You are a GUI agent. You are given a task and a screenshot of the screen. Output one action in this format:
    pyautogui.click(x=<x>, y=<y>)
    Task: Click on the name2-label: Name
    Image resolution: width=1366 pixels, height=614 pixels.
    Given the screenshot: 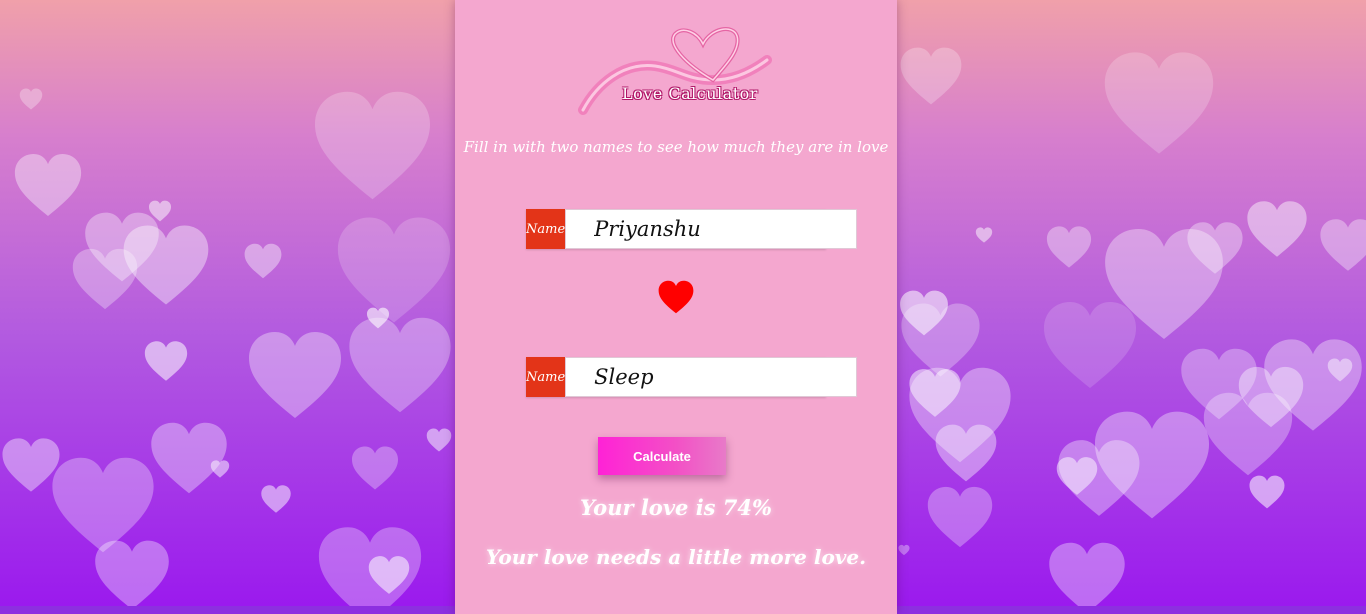 What is the action you would take?
    pyautogui.click(x=546, y=377)
    